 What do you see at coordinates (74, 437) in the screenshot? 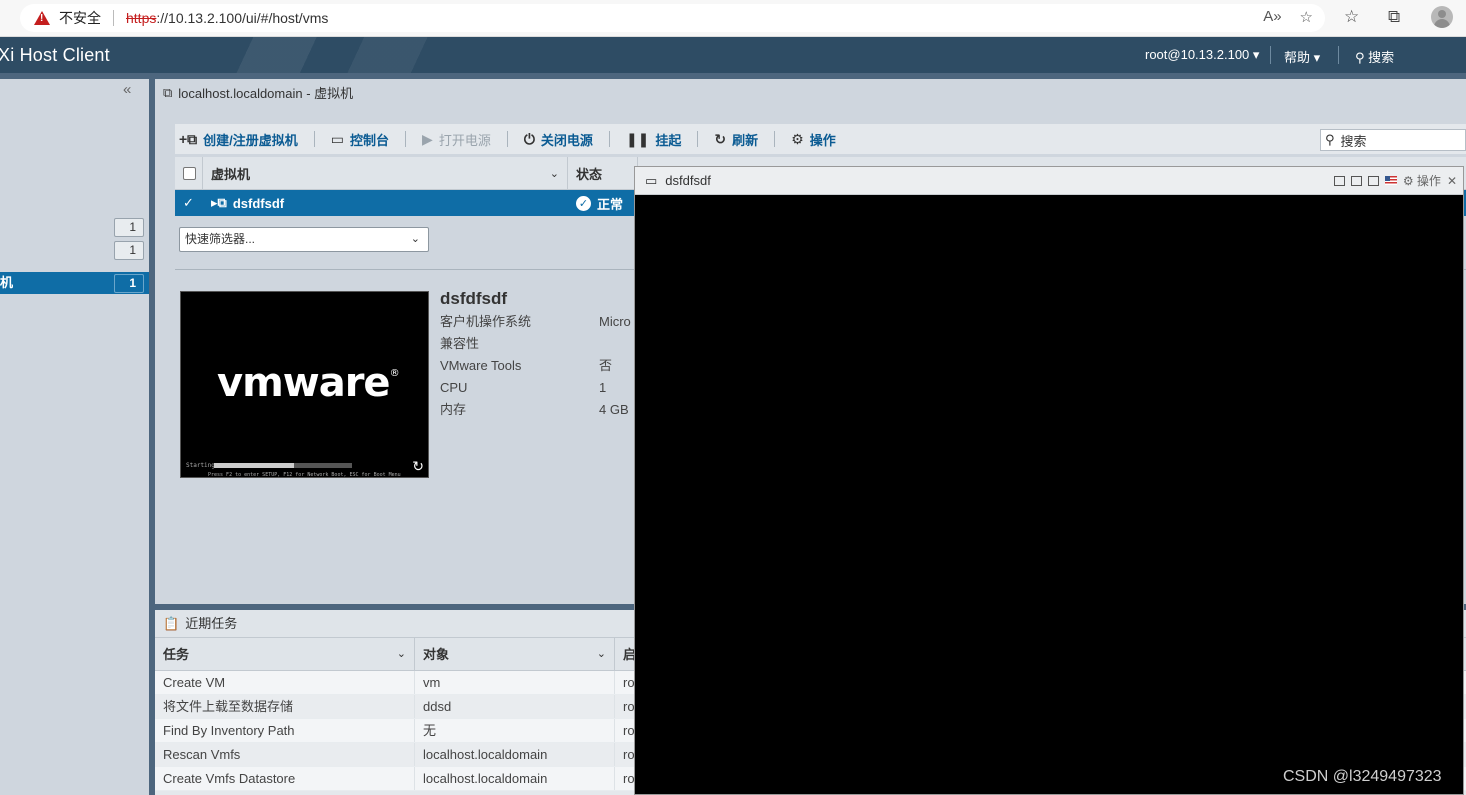
I see `navigator-panel: « 机 1 1 1` at bounding box center [74, 437].